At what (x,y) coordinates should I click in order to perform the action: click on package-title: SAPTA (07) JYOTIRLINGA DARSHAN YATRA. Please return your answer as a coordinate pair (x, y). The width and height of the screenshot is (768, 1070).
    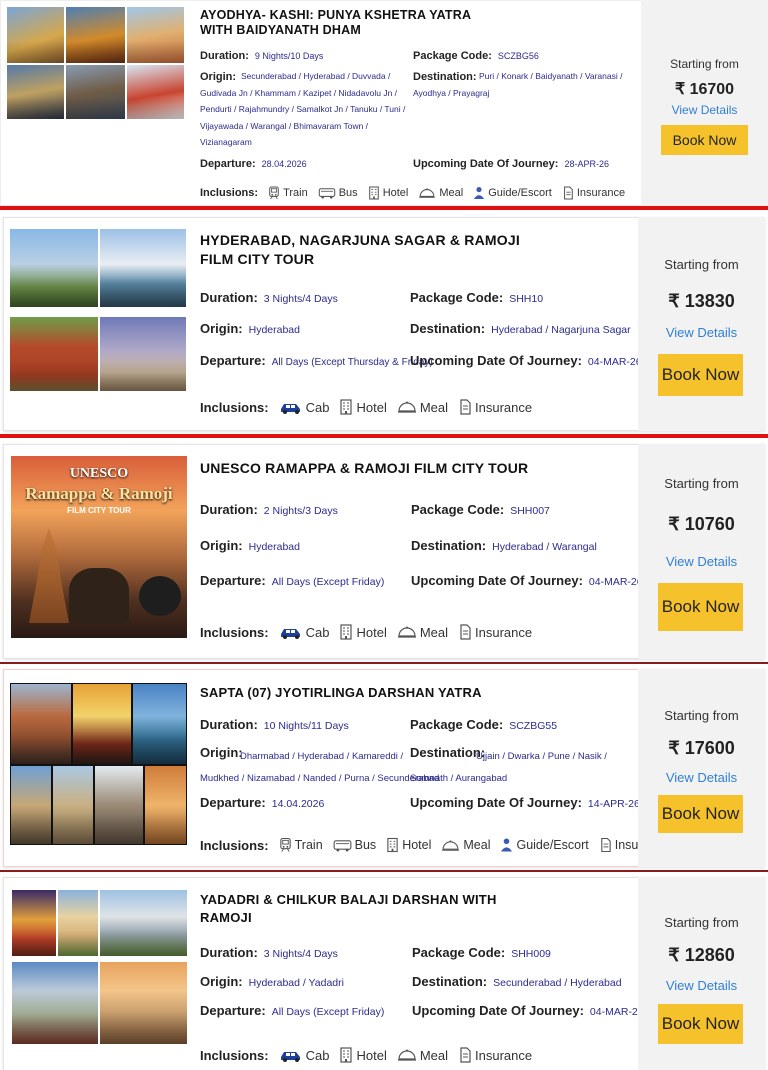
    Looking at the image, I should click on (341, 693).